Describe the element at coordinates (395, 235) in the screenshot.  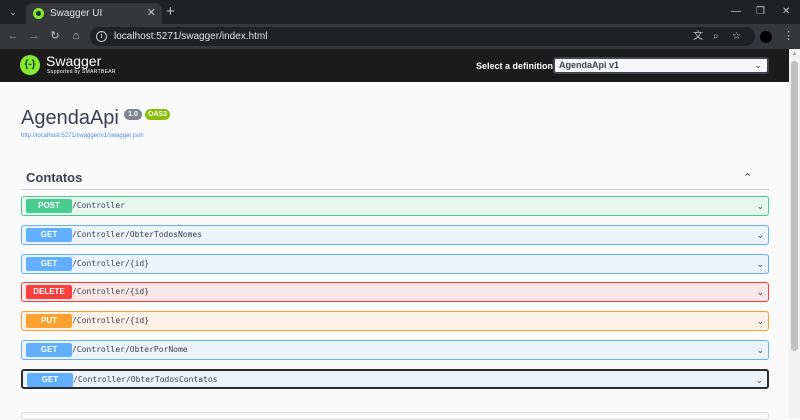
I see `operation-get-obtertodosnomes: GET /Controller/ObterTodosNomes ⌄` at that location.